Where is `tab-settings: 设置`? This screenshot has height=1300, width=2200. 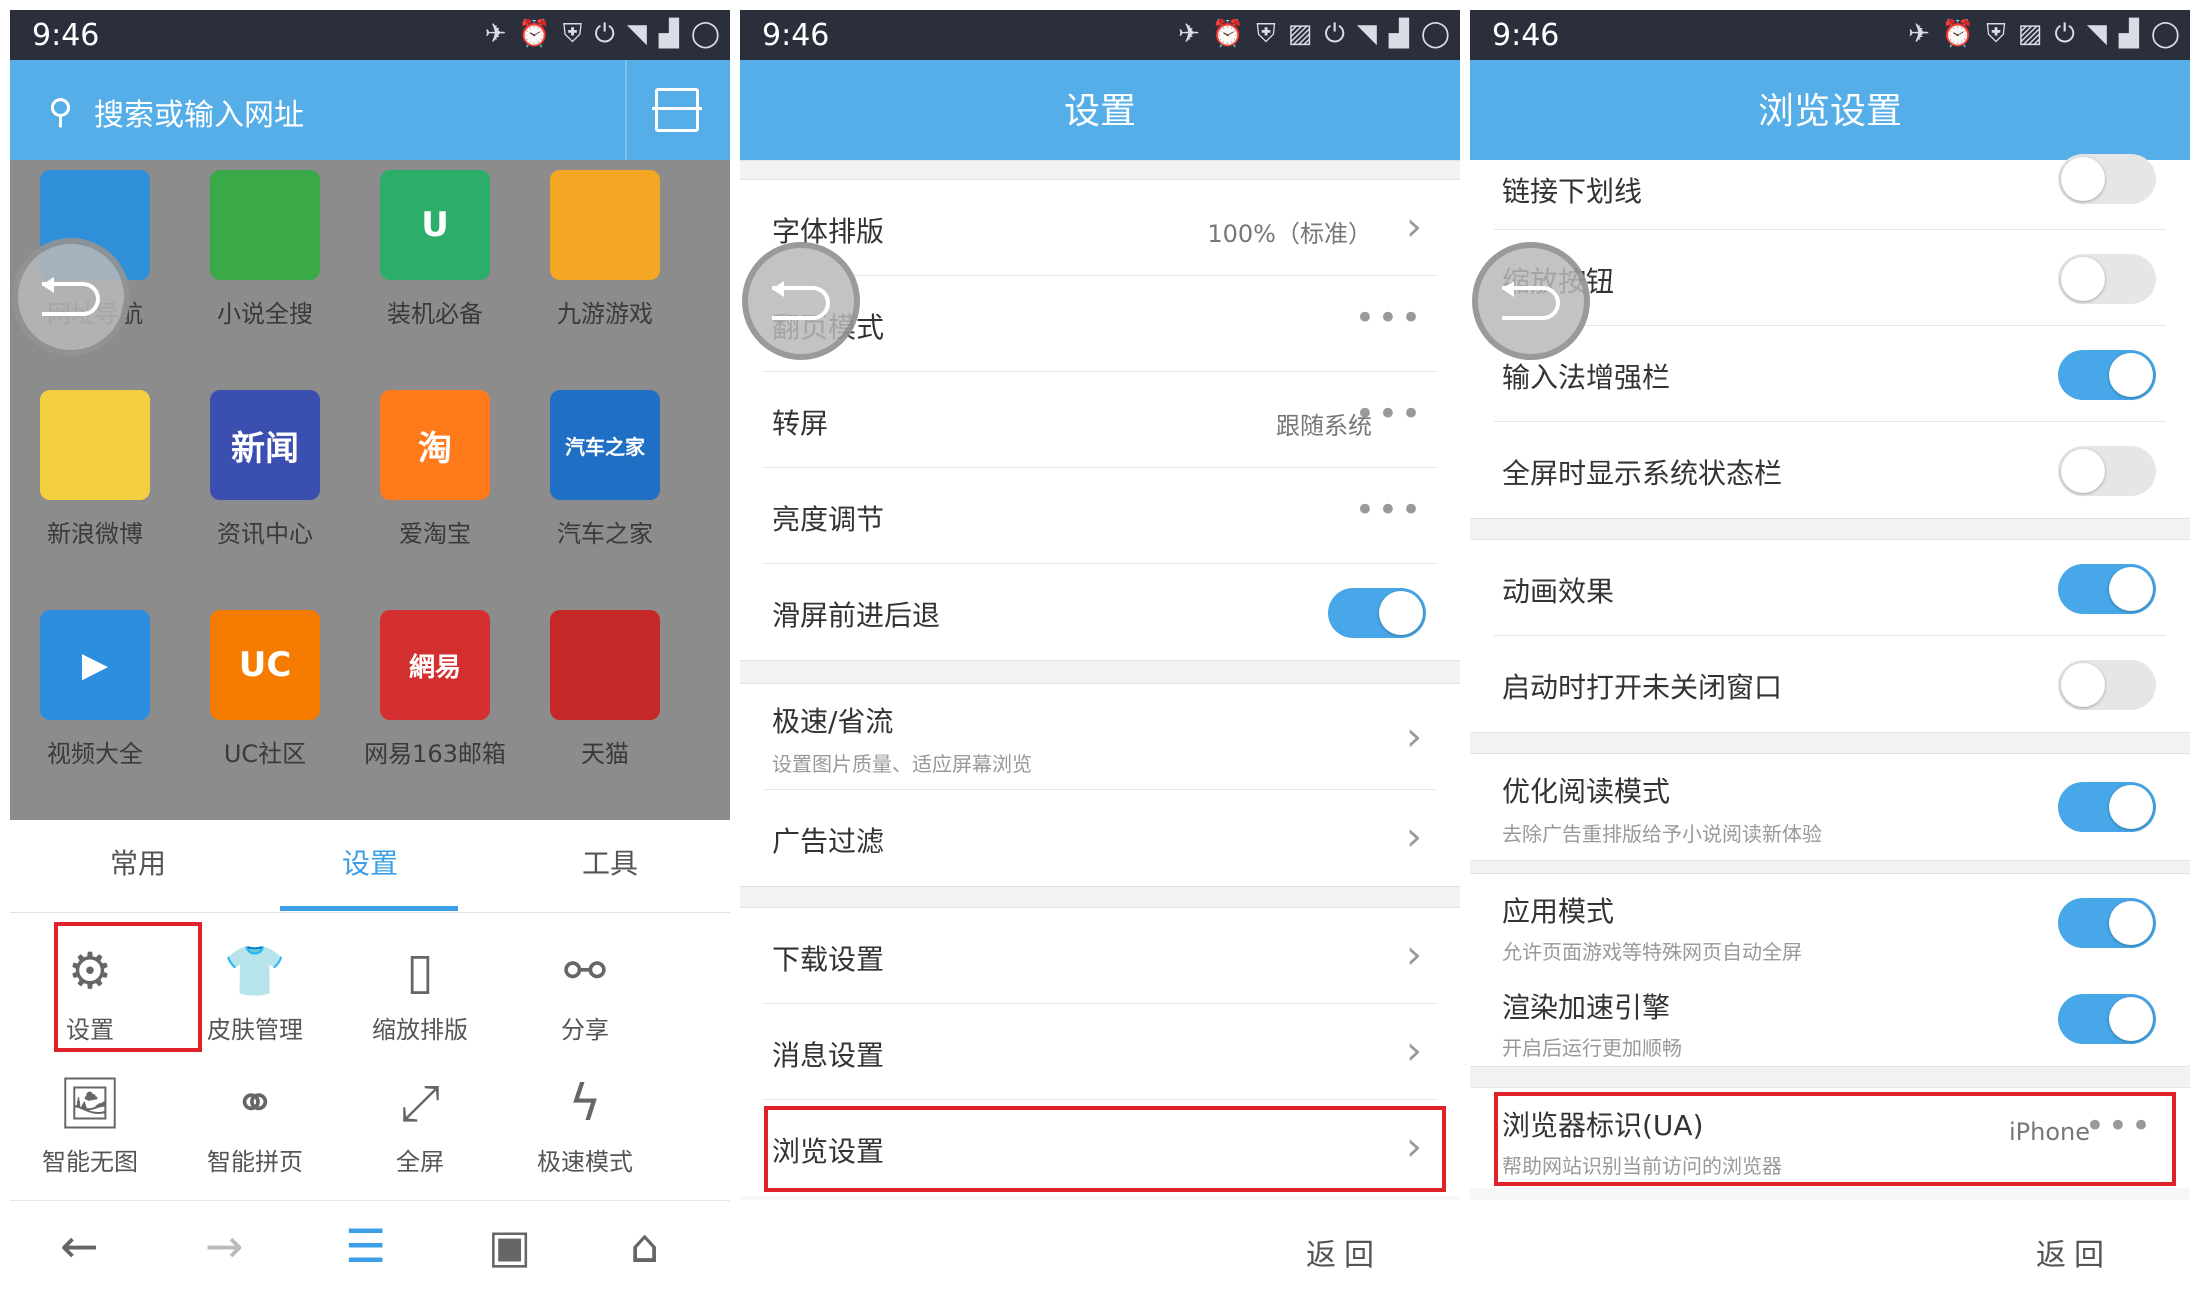
tab-settings: 设置 is located at coordinates (370, 862).